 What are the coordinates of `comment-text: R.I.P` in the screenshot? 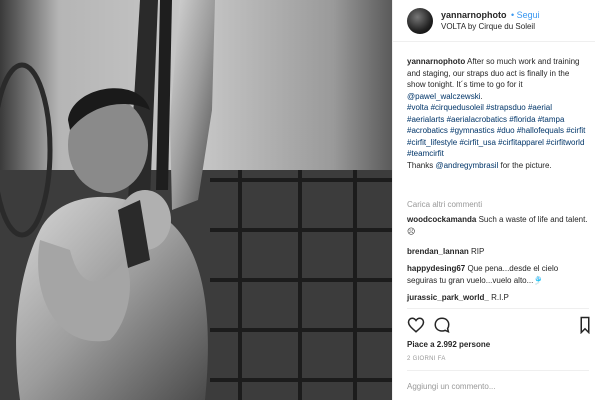 It's located at (500, 297).